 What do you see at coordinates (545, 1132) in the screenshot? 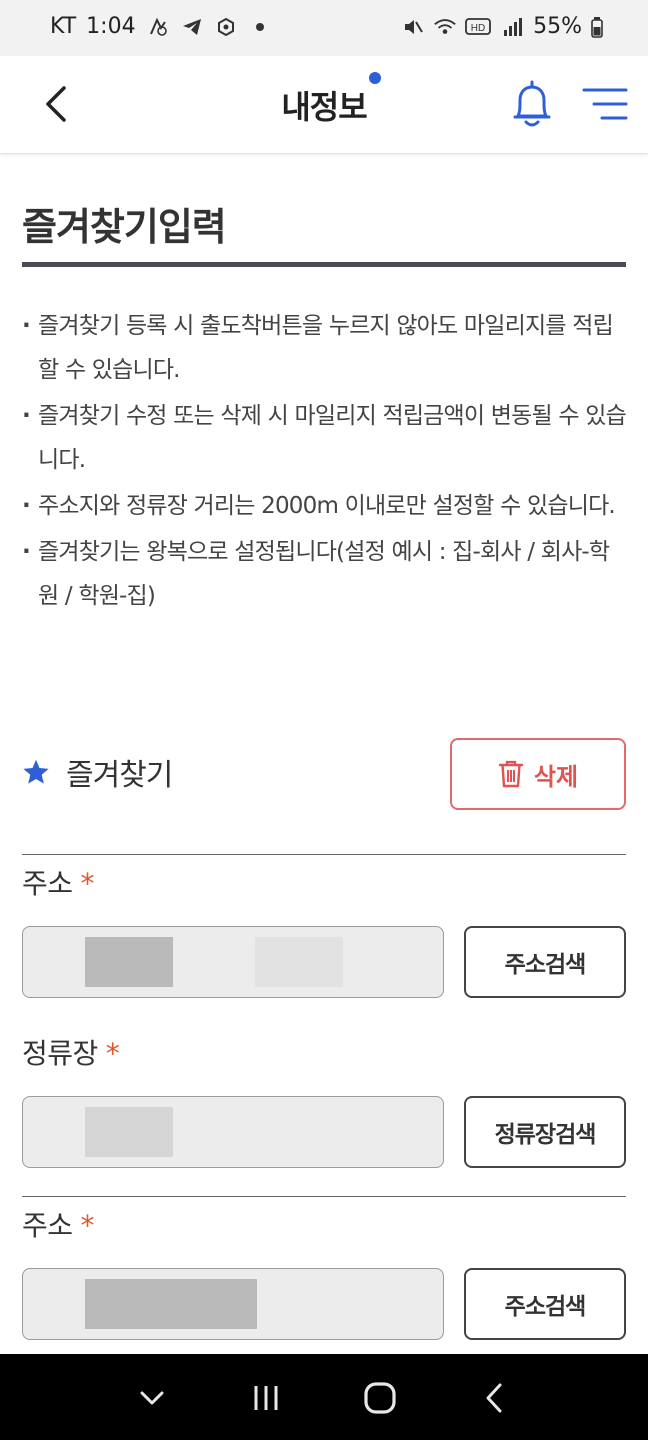
I see `bus-stop-search-button: 정류장검색` at bounding box center [545, 1132].